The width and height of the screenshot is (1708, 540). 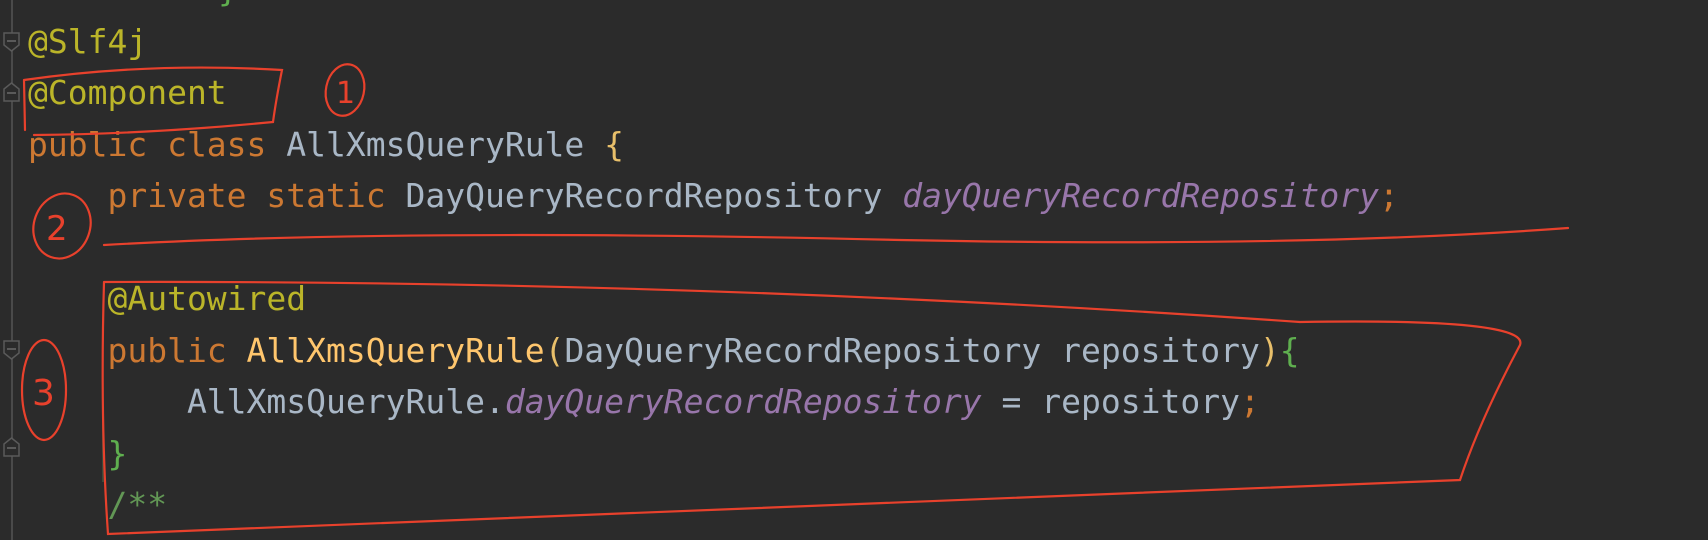 What do you see at coordinates (345, 93) in the screenshot?
I see `annotation-number-1: 1` at bounding box center [345, 93].